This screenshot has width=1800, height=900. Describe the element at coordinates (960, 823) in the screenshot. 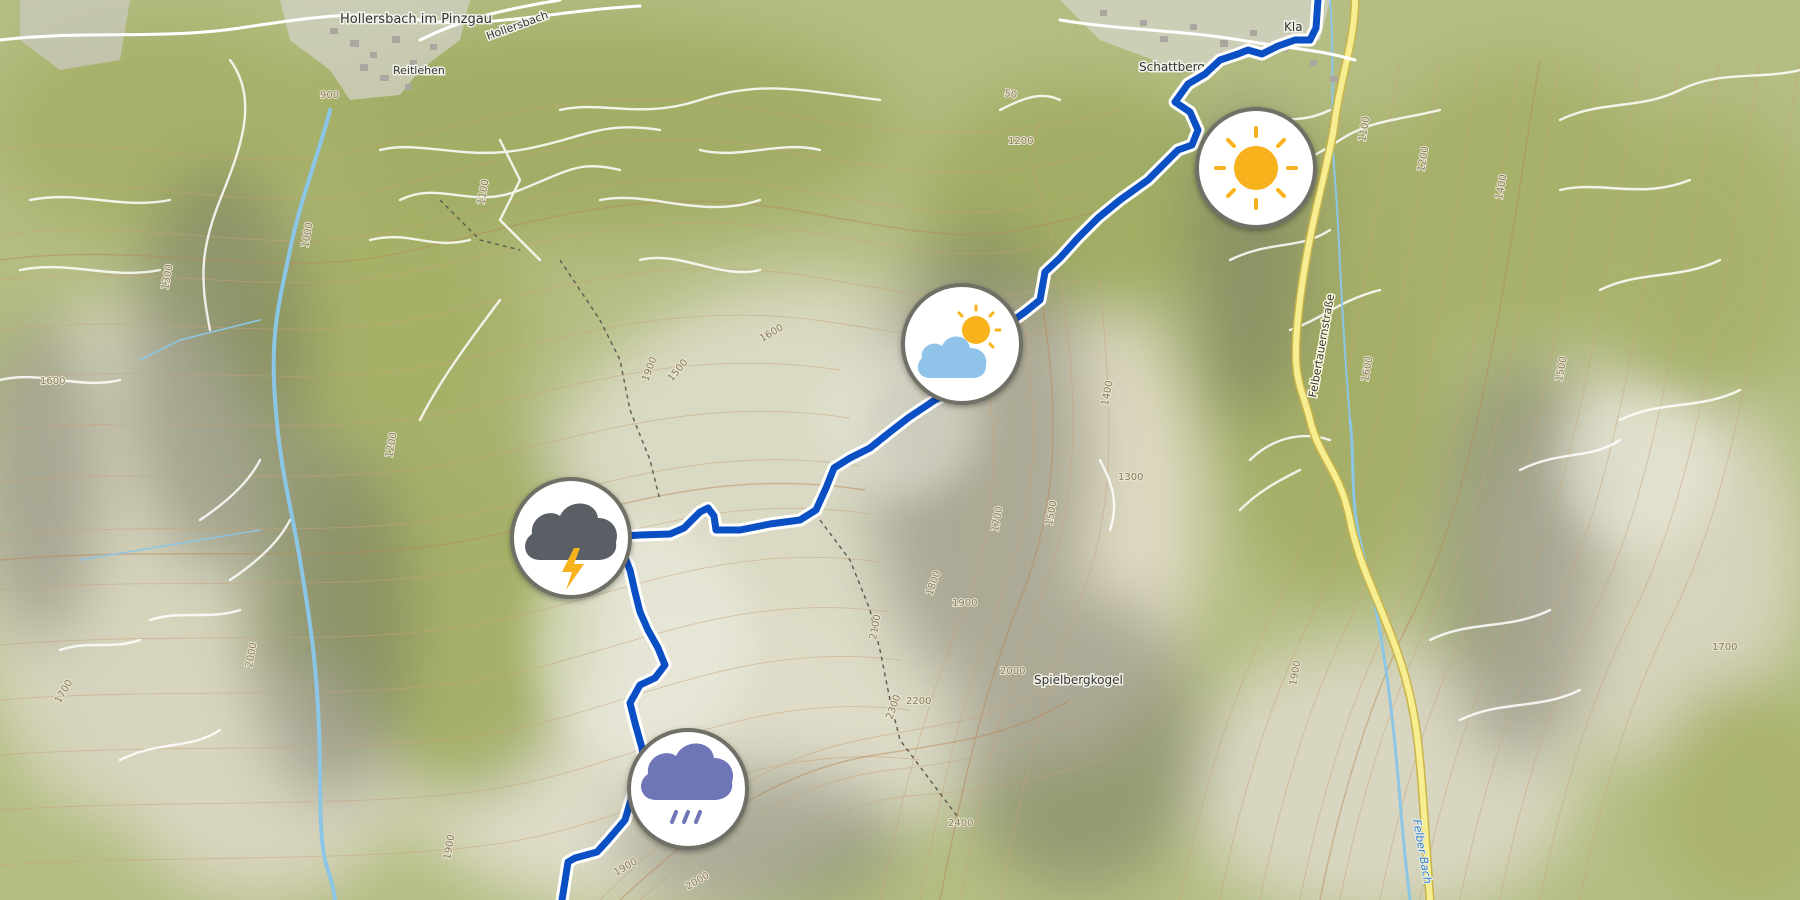

I see `contour-label: 2400` at that location.